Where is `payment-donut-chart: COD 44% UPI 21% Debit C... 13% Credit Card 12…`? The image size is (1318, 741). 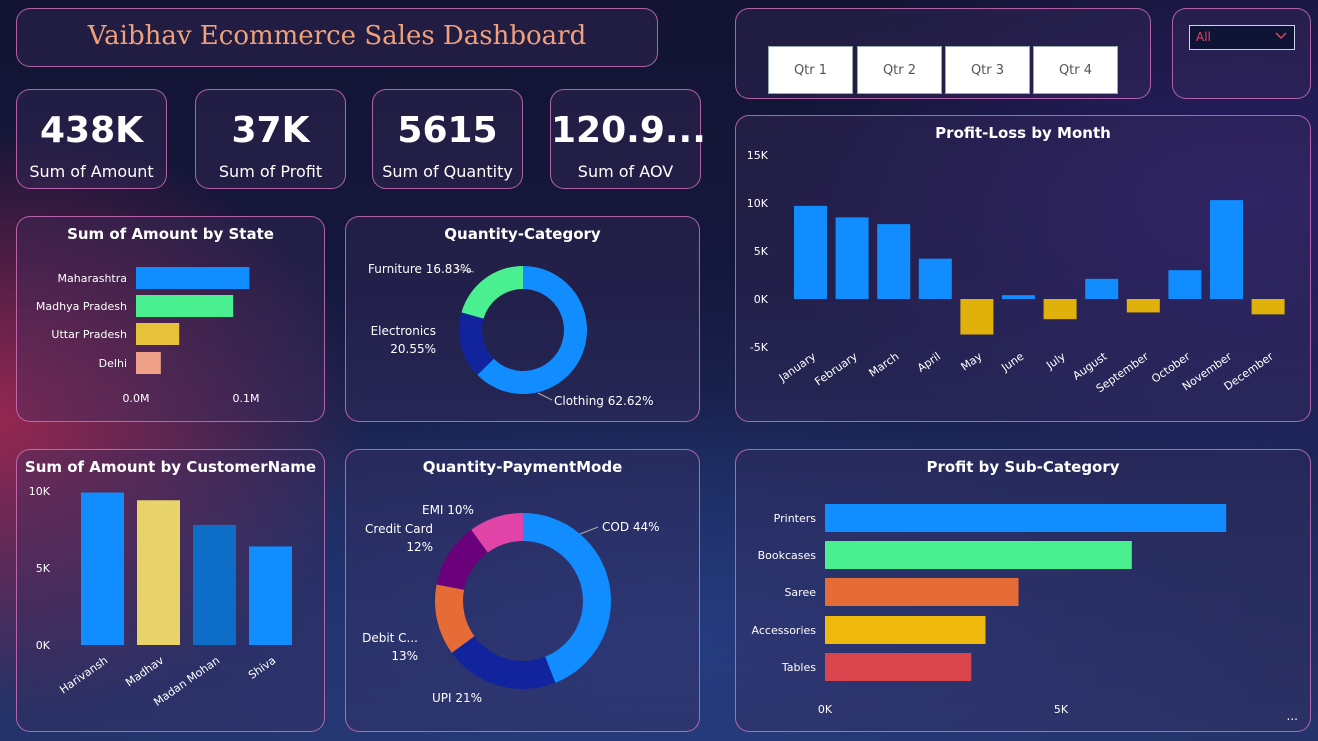 payment-donut-chart: COD 44% UPI 21% Debit C... 13% Credit Card 12… is located at coordinates (511, 604).